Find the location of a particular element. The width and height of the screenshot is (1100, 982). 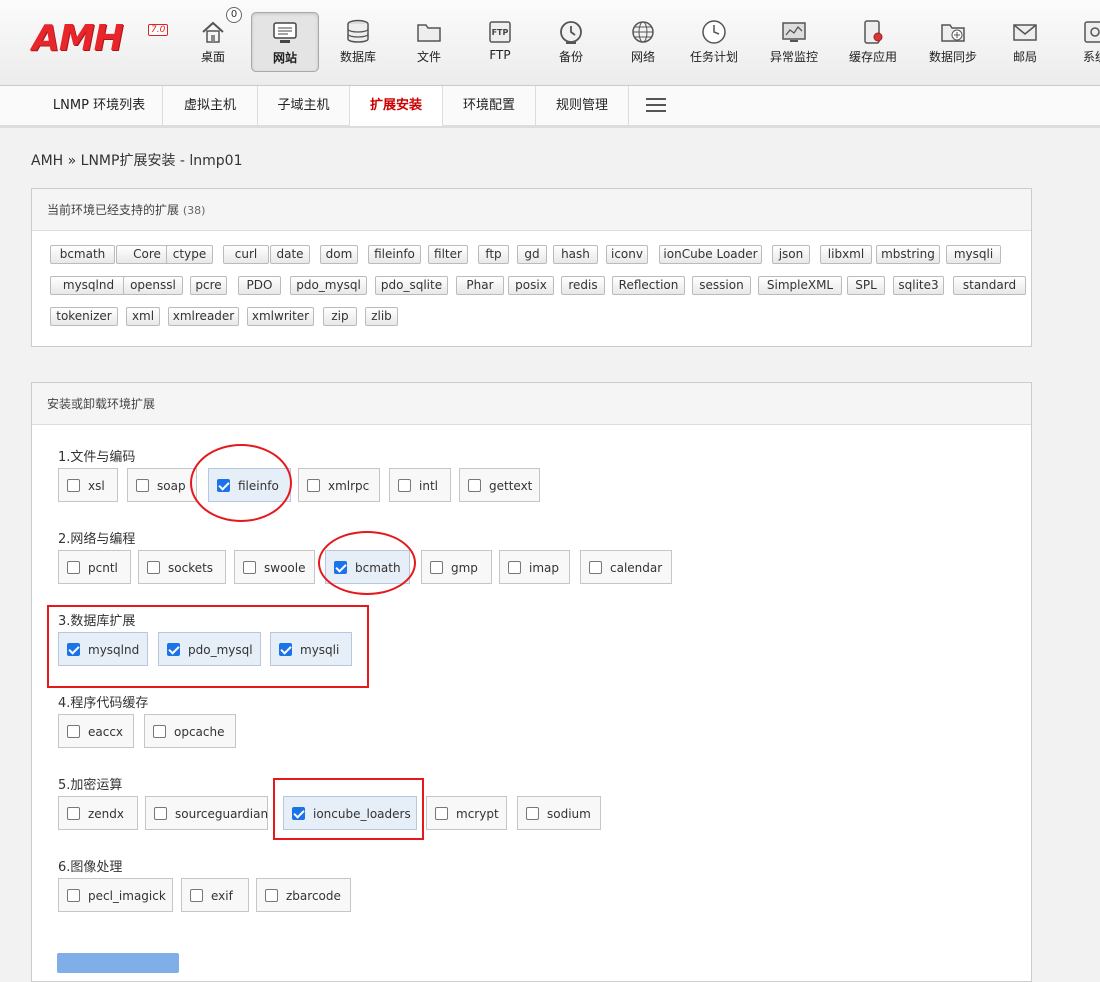

extension-tag: PDO is located at coordinates (259, 285).